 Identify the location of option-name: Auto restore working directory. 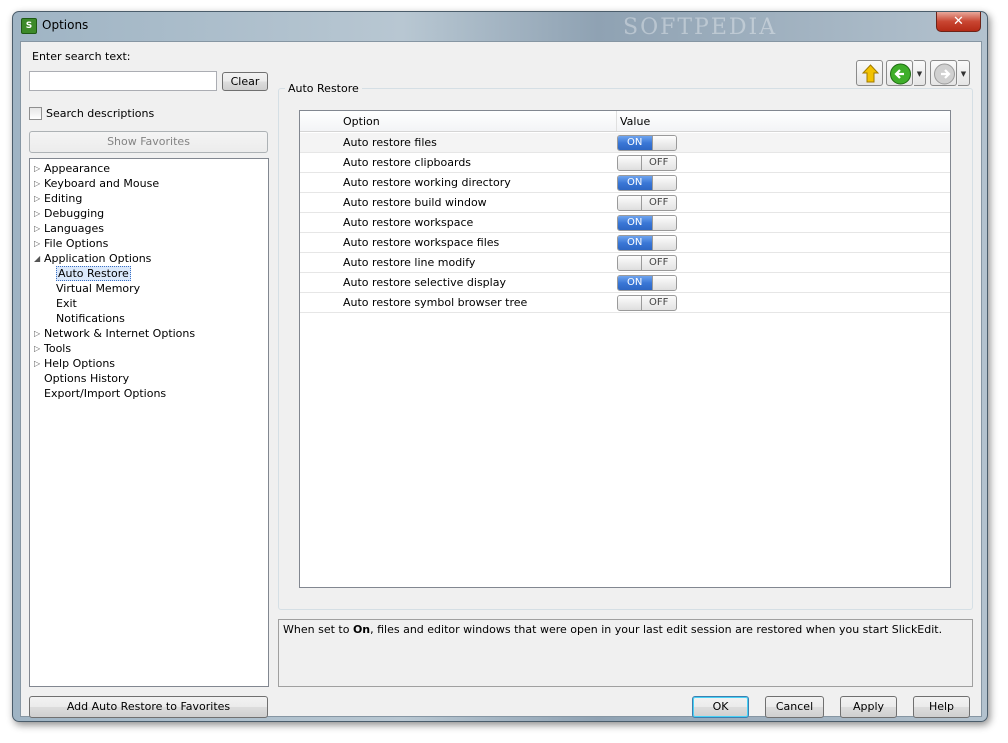
(427, 182).